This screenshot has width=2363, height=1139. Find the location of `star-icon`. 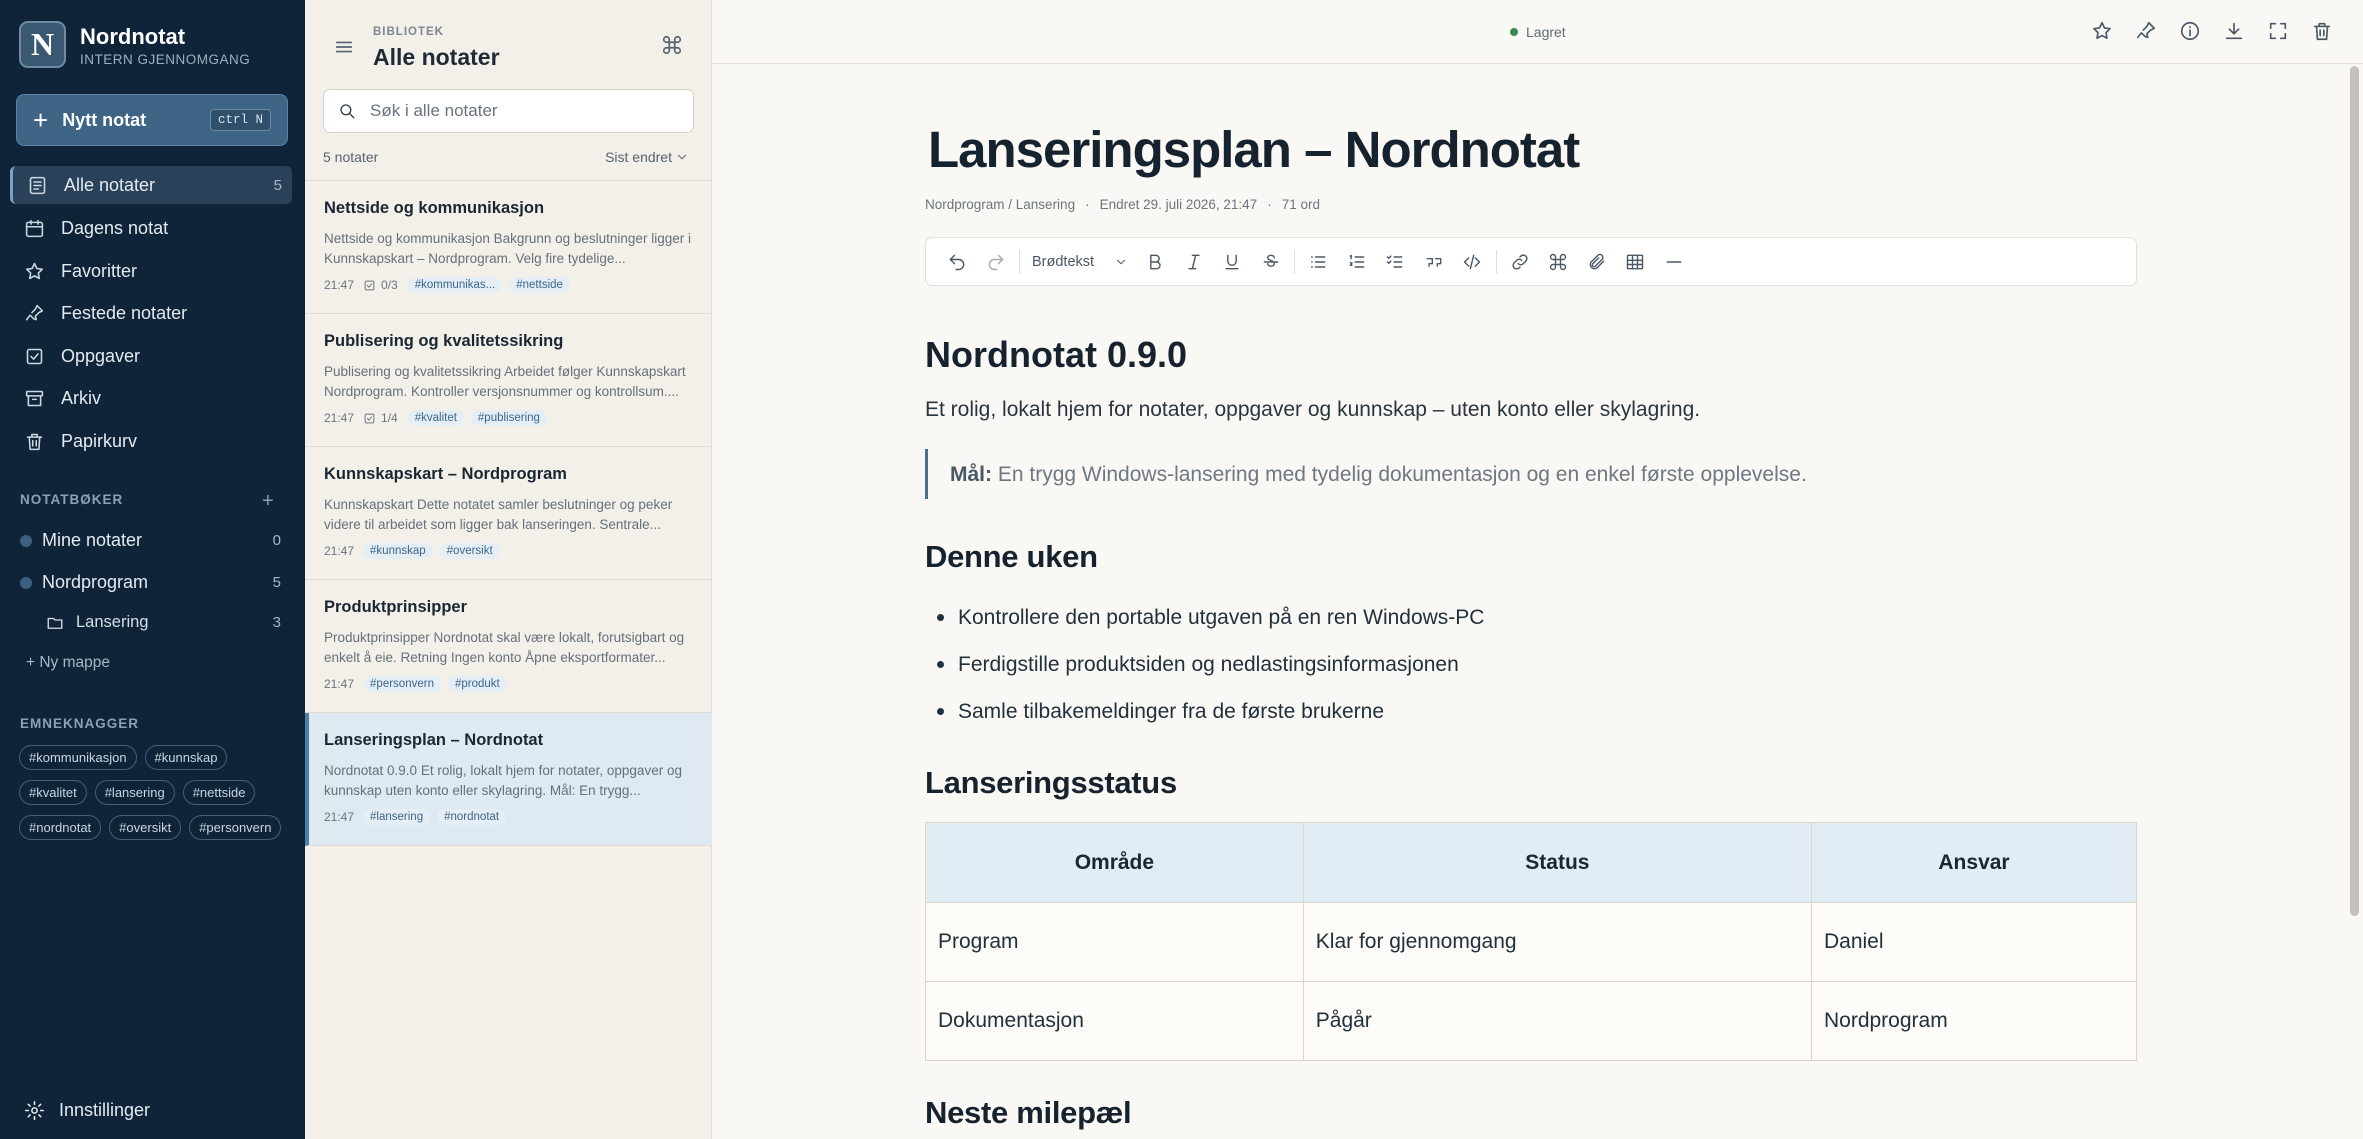

star-icon is located at coordinates (2102, 31).